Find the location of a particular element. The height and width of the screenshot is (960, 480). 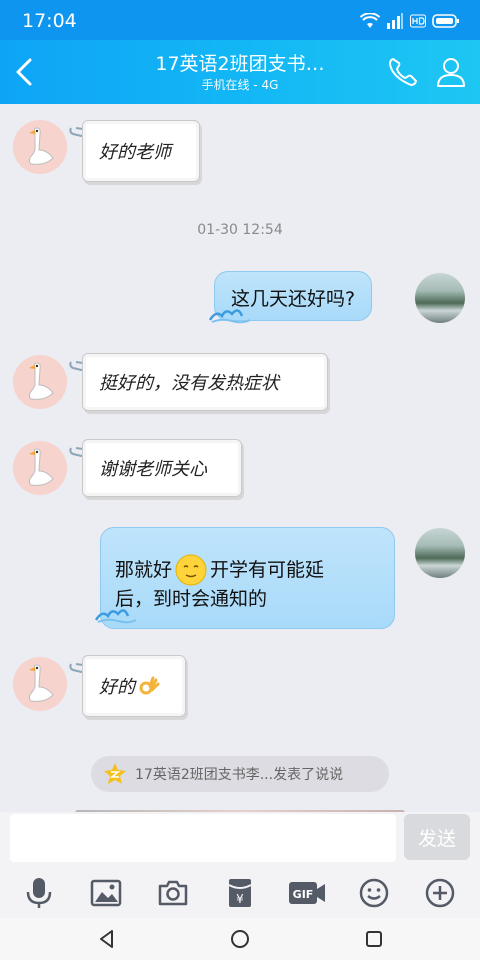

phone-icon is located at coordinates (403, 72).